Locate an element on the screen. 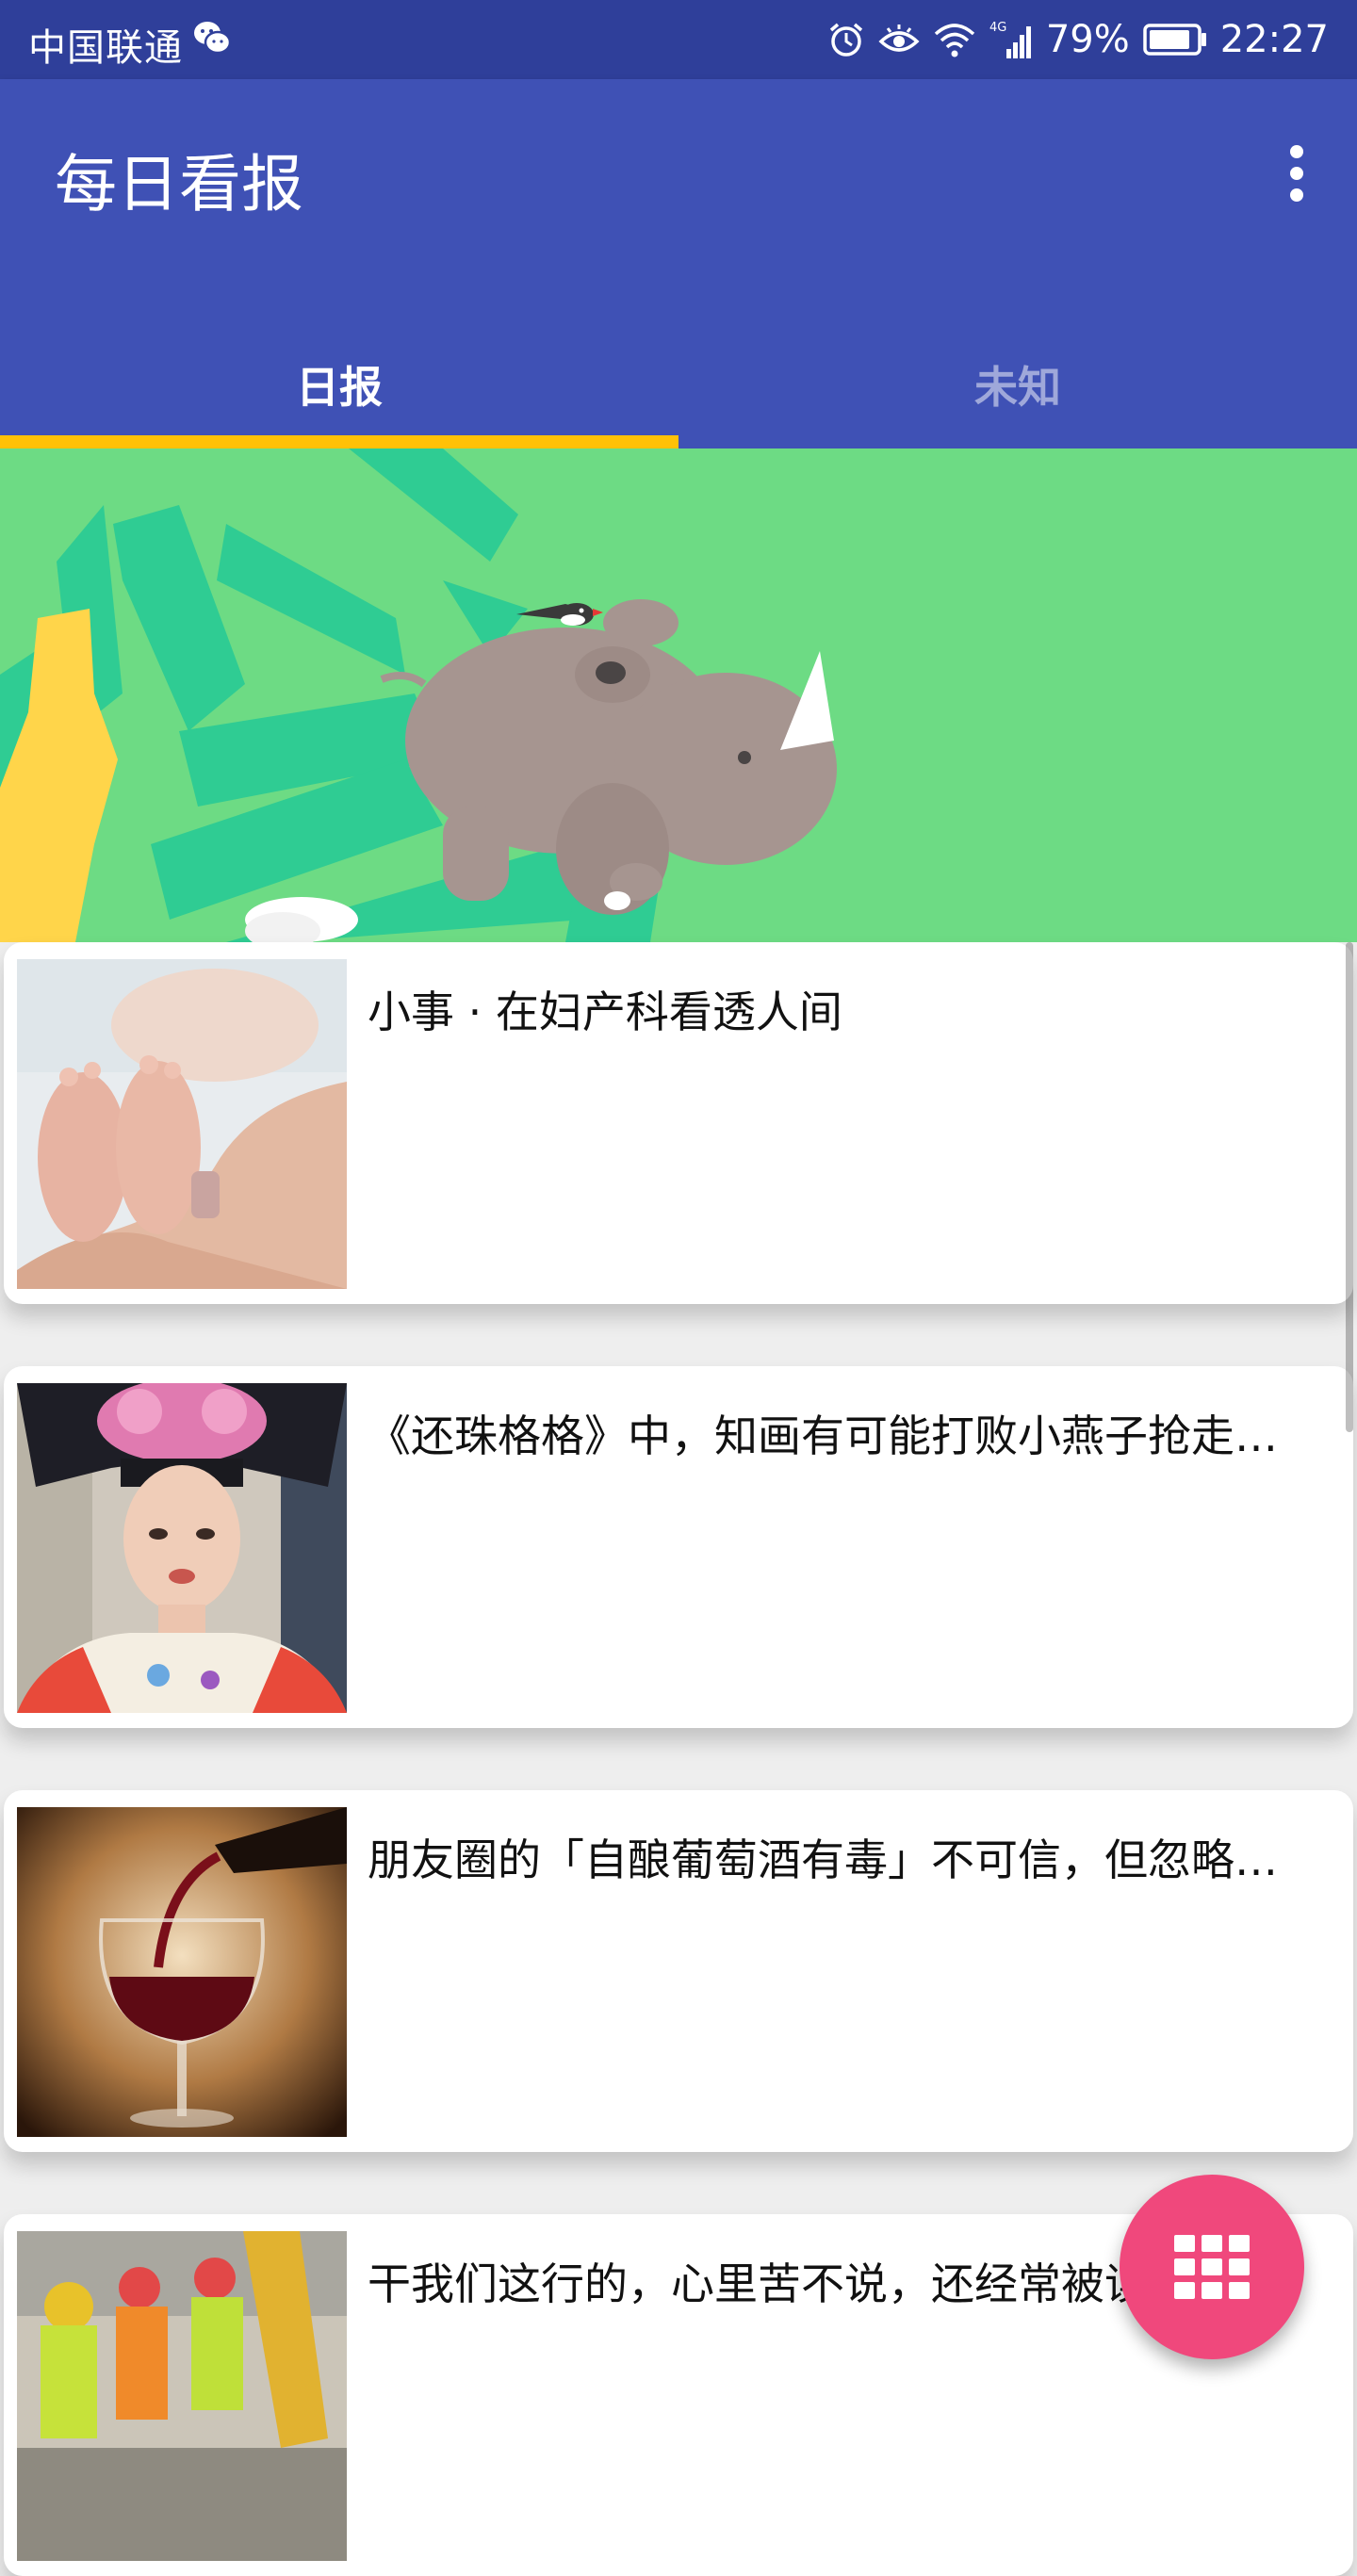 Image resolution: width=1357 pixels, height=2576 pixels. battery-icon is located at coordinates (1174, 40).